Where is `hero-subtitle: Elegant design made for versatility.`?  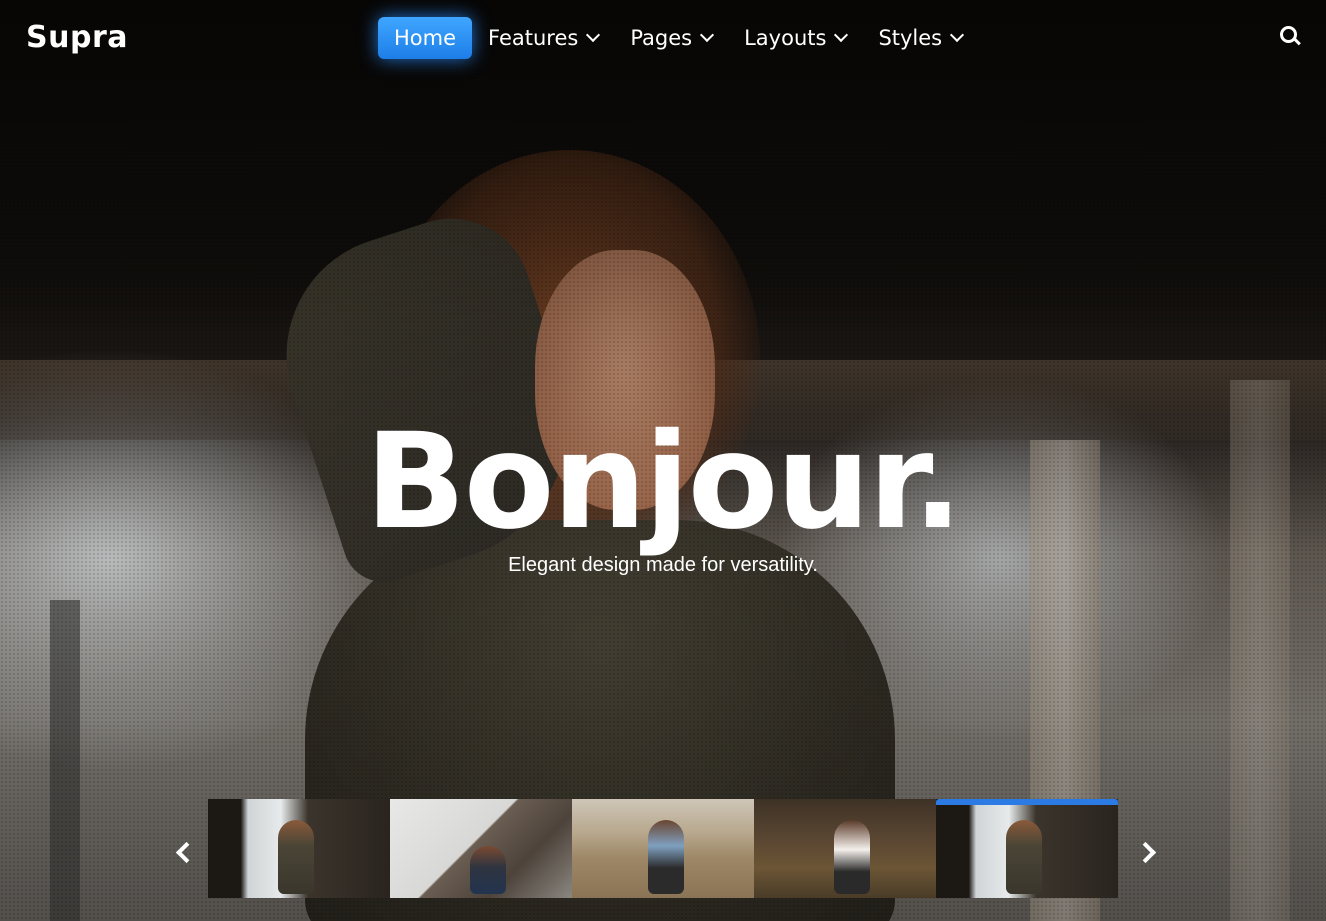
hero-subtitle: Elegant design made for versatility. is located at coordinates (663, 565).